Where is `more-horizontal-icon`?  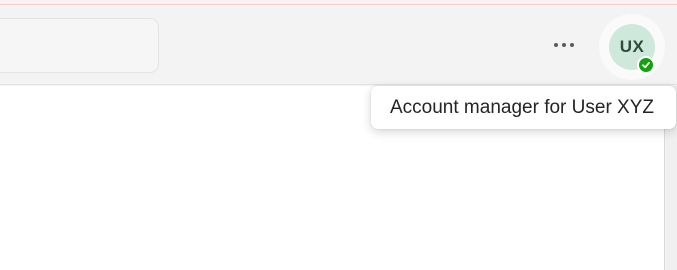 more-horizontal-icon is located at coordinates (556, 45).